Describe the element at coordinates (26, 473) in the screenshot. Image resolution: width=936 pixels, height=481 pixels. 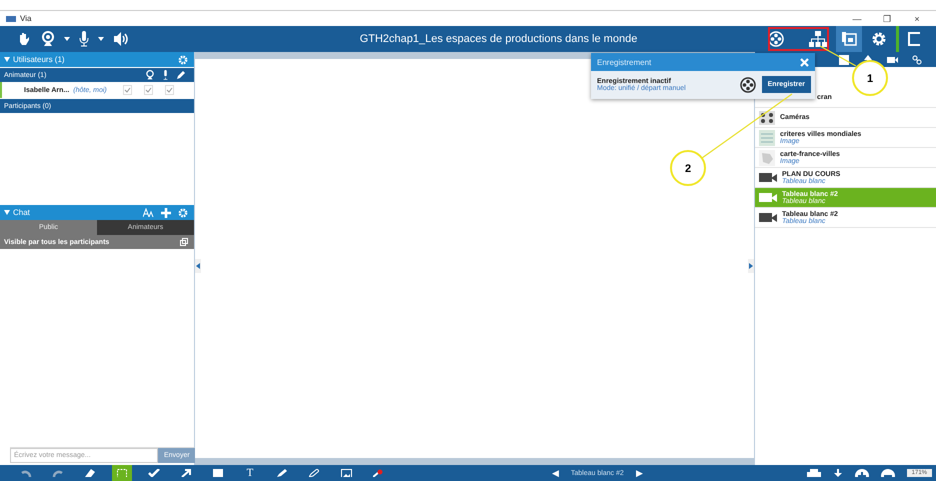
I see `undo-icon` at that location.